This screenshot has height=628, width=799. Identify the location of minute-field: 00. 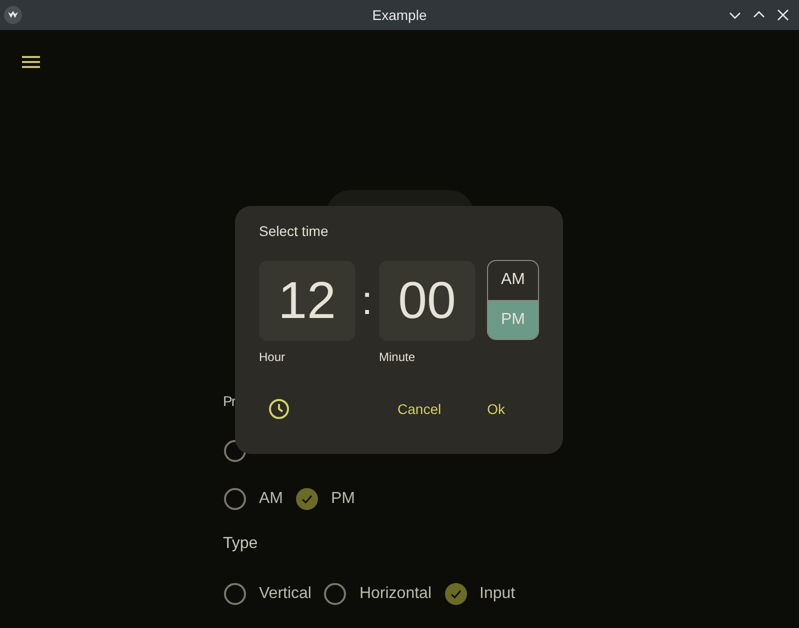
(427, 301).